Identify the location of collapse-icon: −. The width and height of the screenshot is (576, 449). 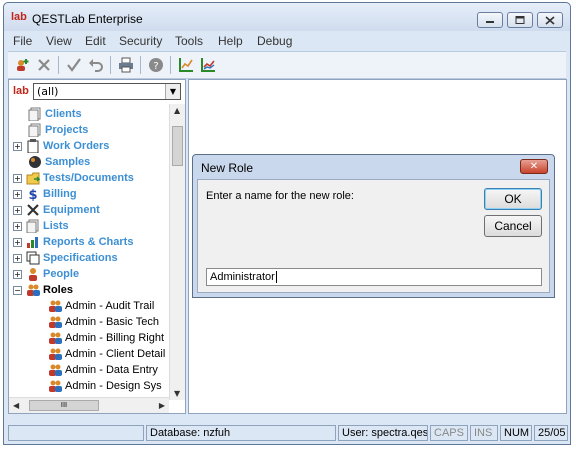
(17, 290).